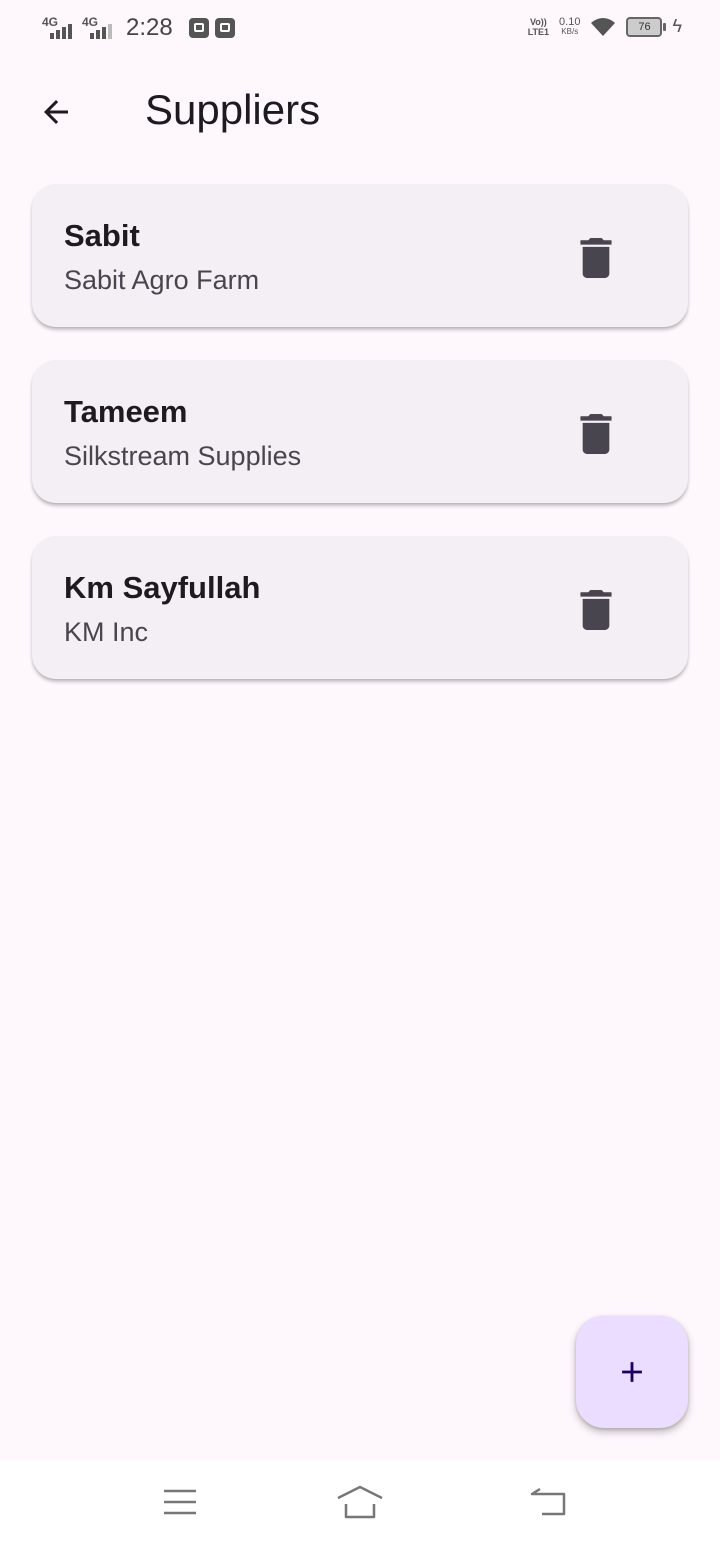 This screenshot has width=720, height=1544. I want to click on signal-sim2-icon: 4G, so click(99, 28).